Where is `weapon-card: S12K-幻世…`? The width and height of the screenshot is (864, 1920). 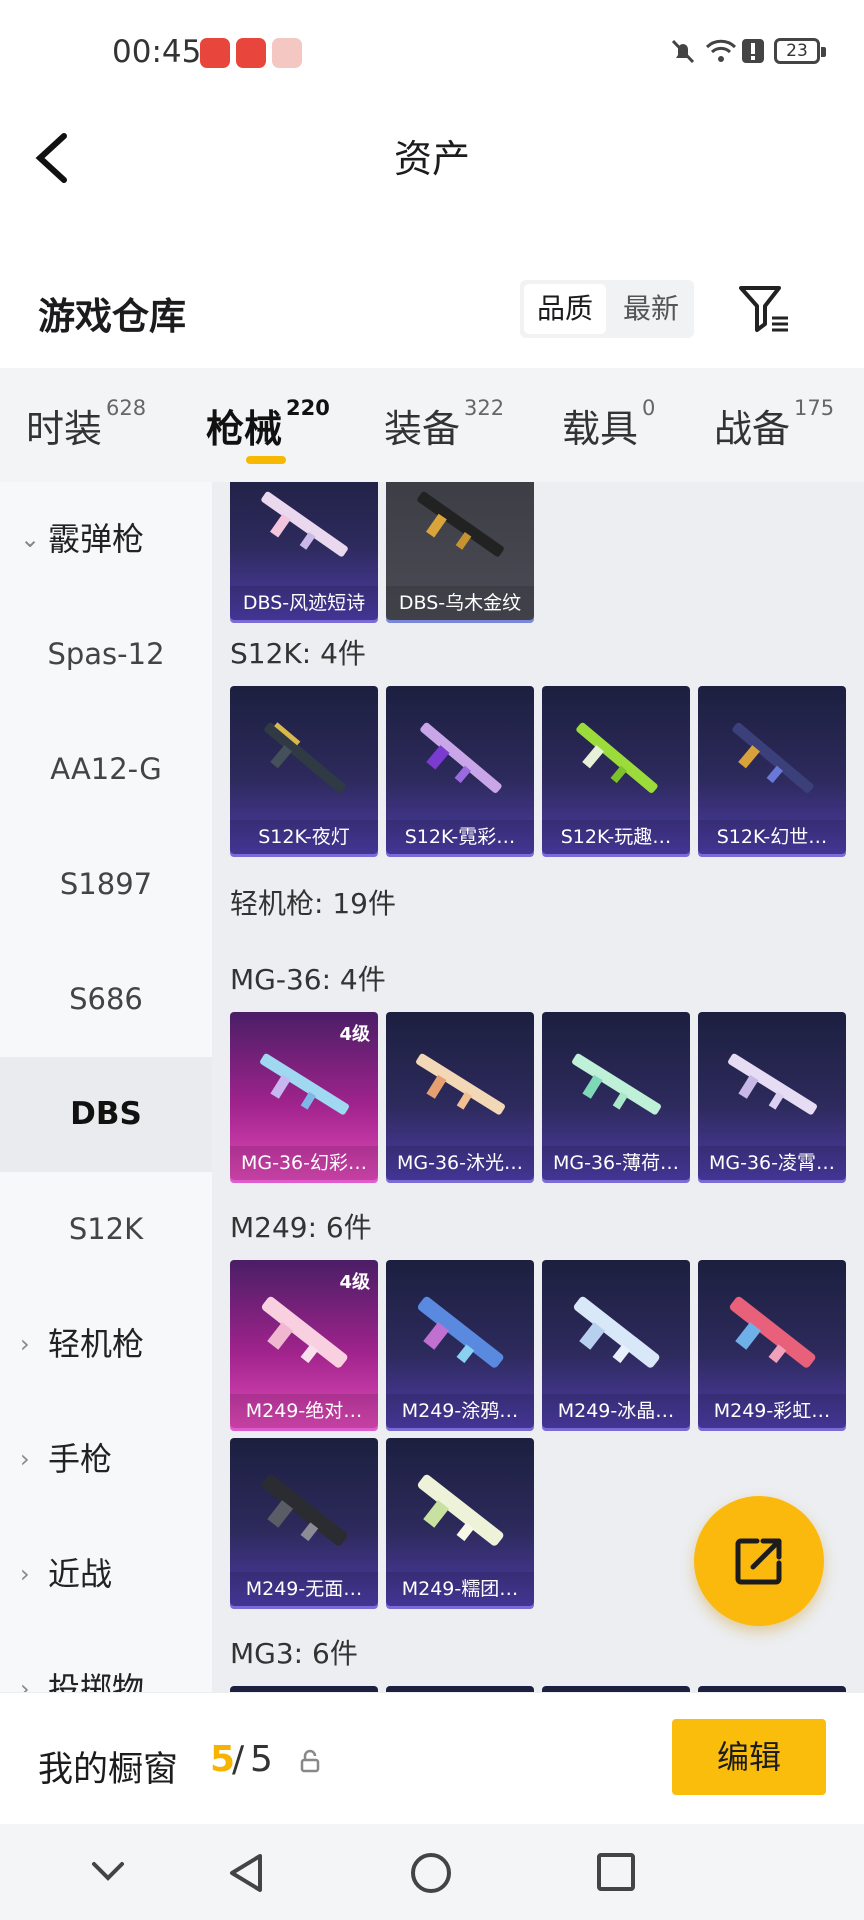 weapon-card: S12K-幻世… is located at coordinates (772, 770).